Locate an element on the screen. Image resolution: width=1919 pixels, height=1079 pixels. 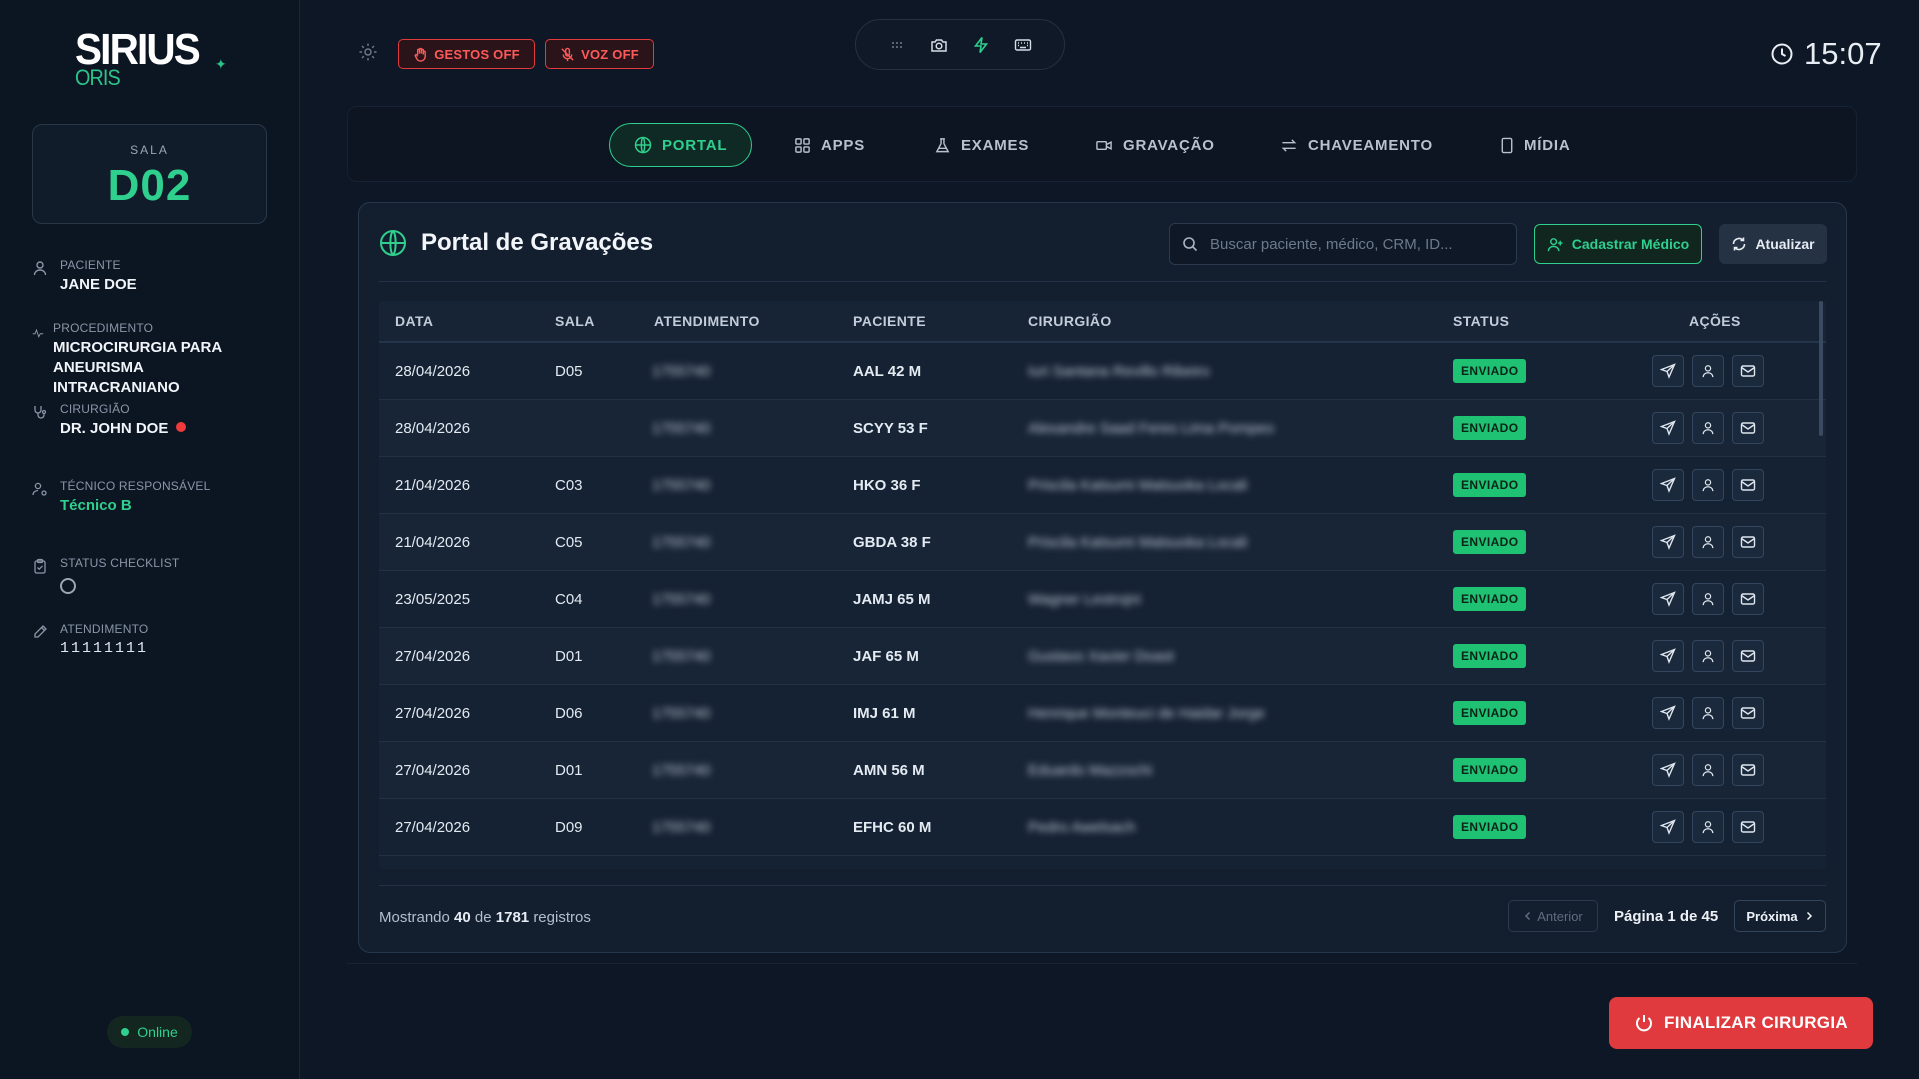
patient-value: JANE DOE is located at coordinates (98, 284).